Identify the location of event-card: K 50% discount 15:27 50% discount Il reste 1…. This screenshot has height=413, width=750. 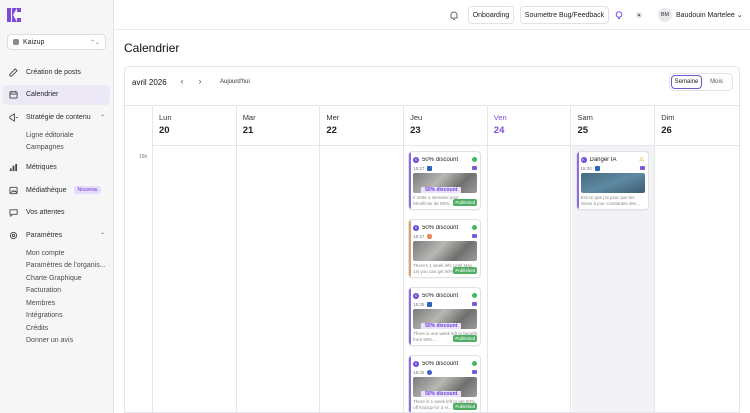
(445, 180).